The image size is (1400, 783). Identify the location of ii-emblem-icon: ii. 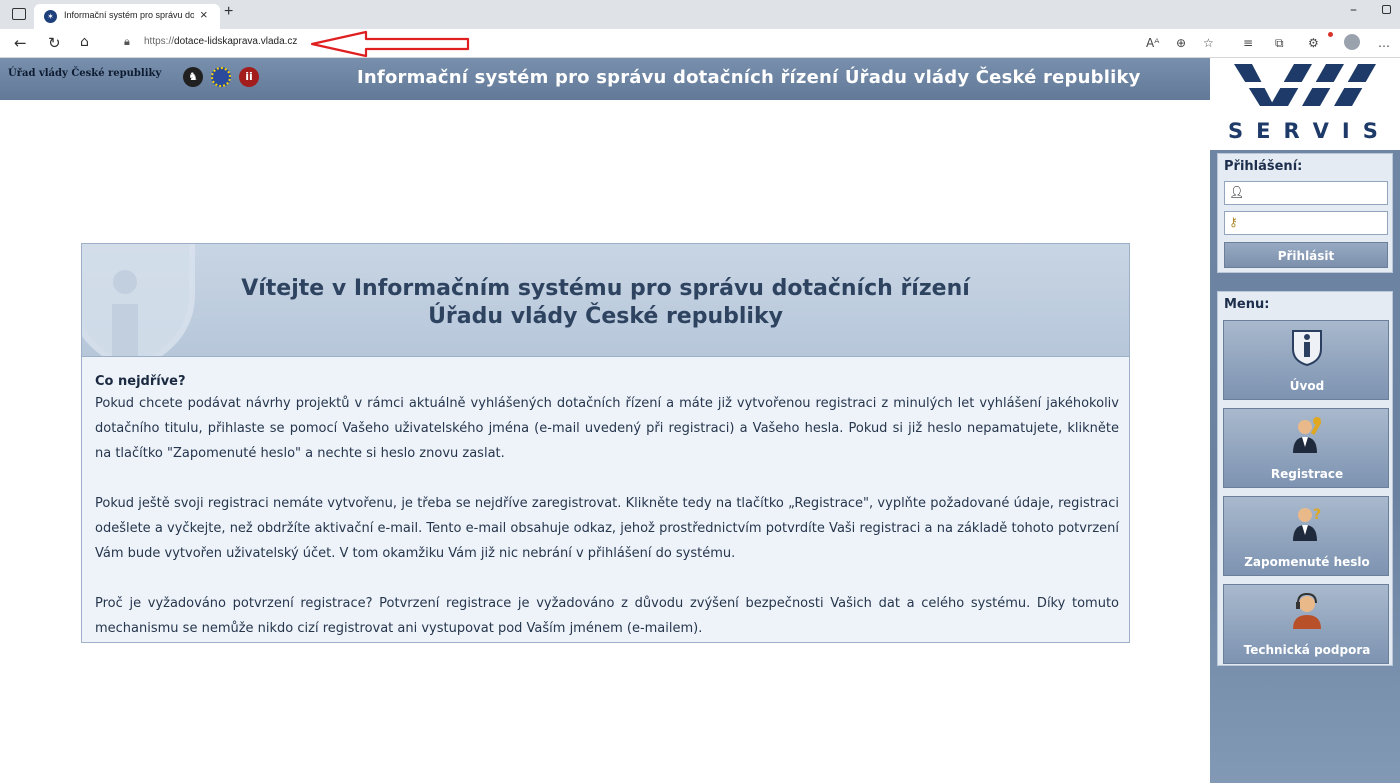
(249, 77).